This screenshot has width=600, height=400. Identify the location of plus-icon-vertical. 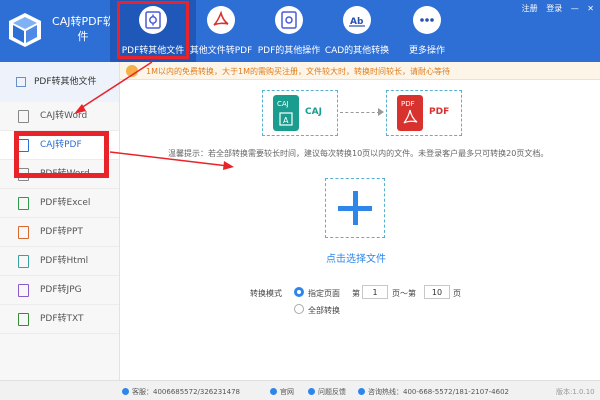
(355, 208).